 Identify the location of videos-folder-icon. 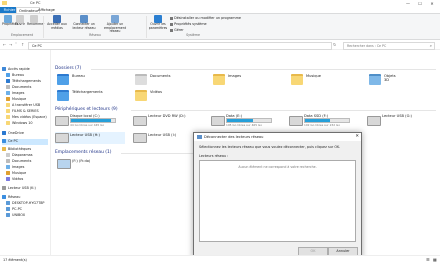
(141, 95).